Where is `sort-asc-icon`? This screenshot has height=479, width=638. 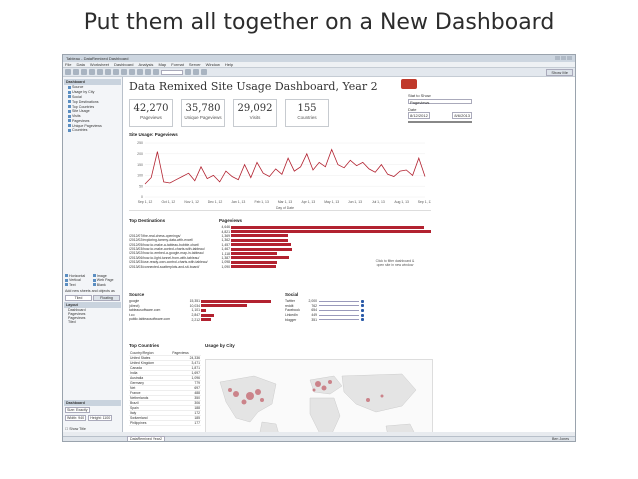 sort-asc-icon is located at coordinates (124, 72).